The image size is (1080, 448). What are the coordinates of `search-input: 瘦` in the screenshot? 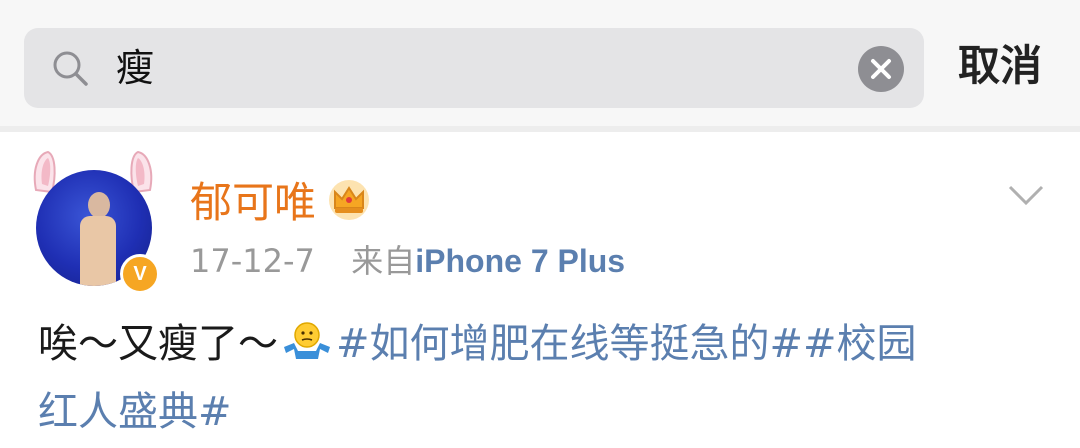 It's located at (474, 68).